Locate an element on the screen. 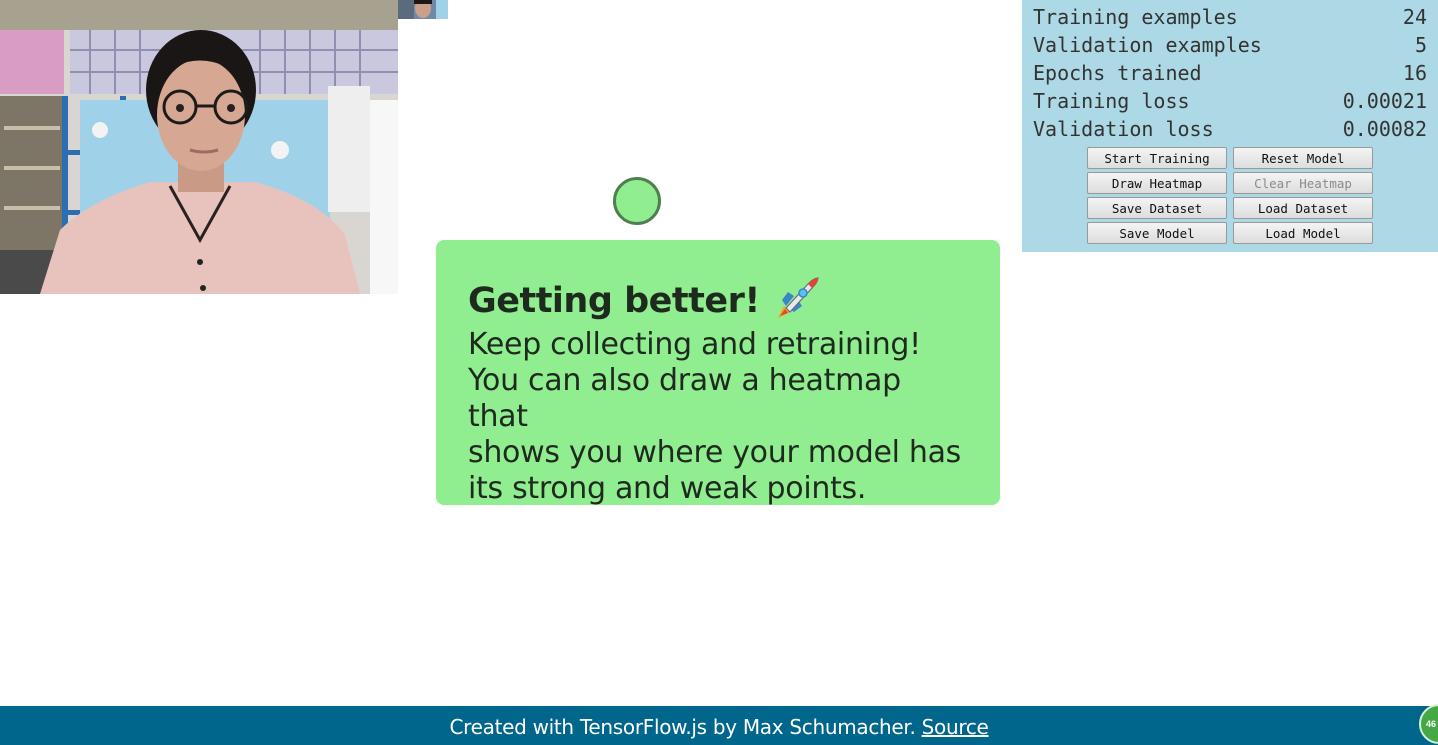  info-line-3: shows you where your model has is located at coordinates (715, 452).